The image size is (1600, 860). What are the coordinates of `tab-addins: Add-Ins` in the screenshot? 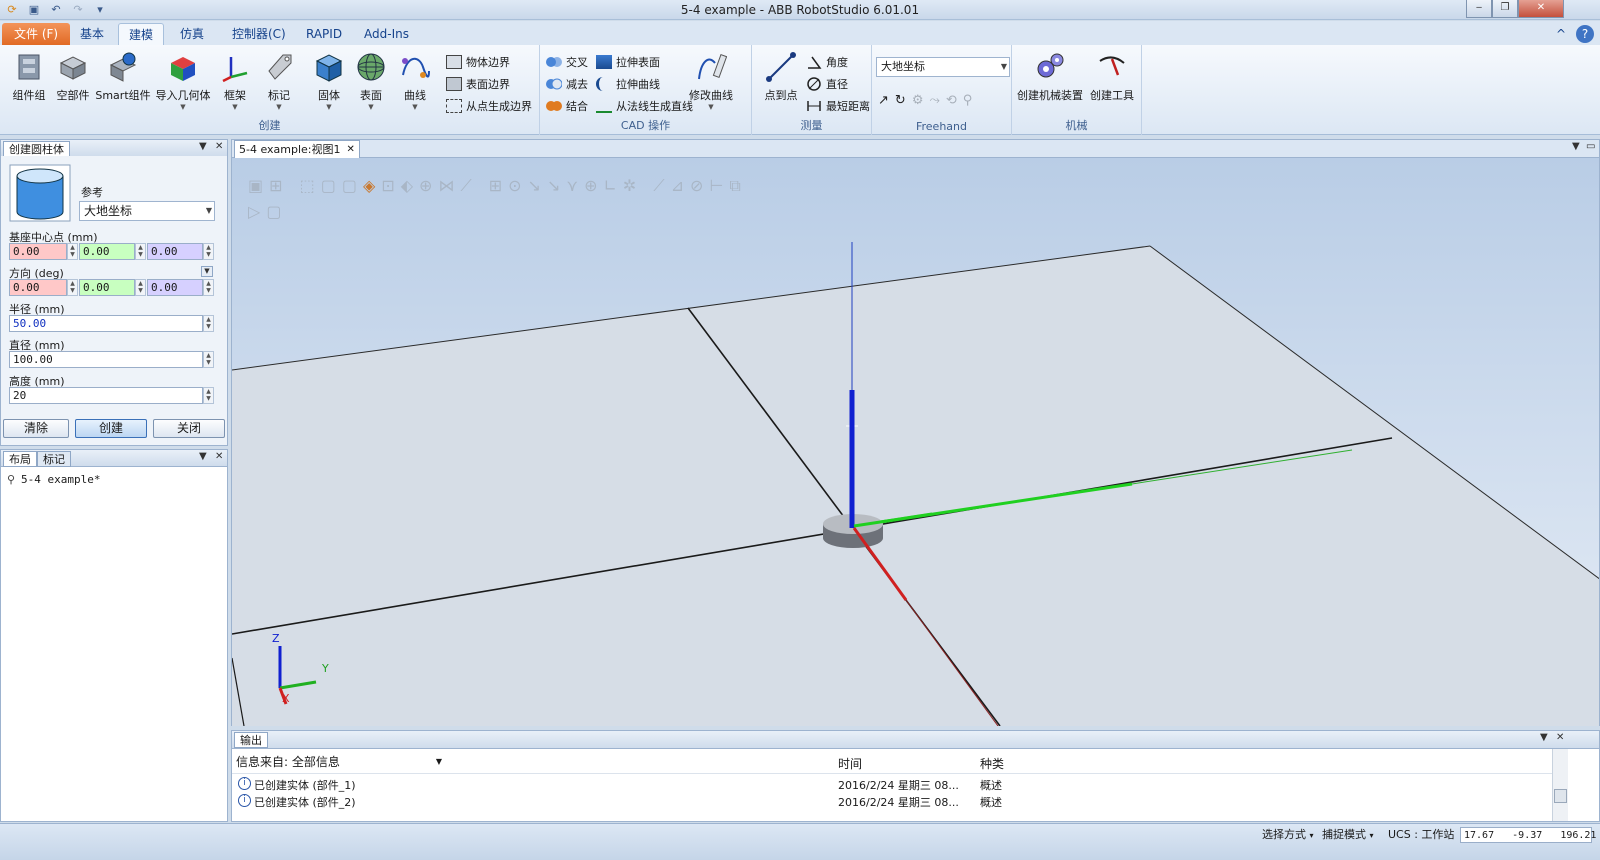 It's located at (386, 34).